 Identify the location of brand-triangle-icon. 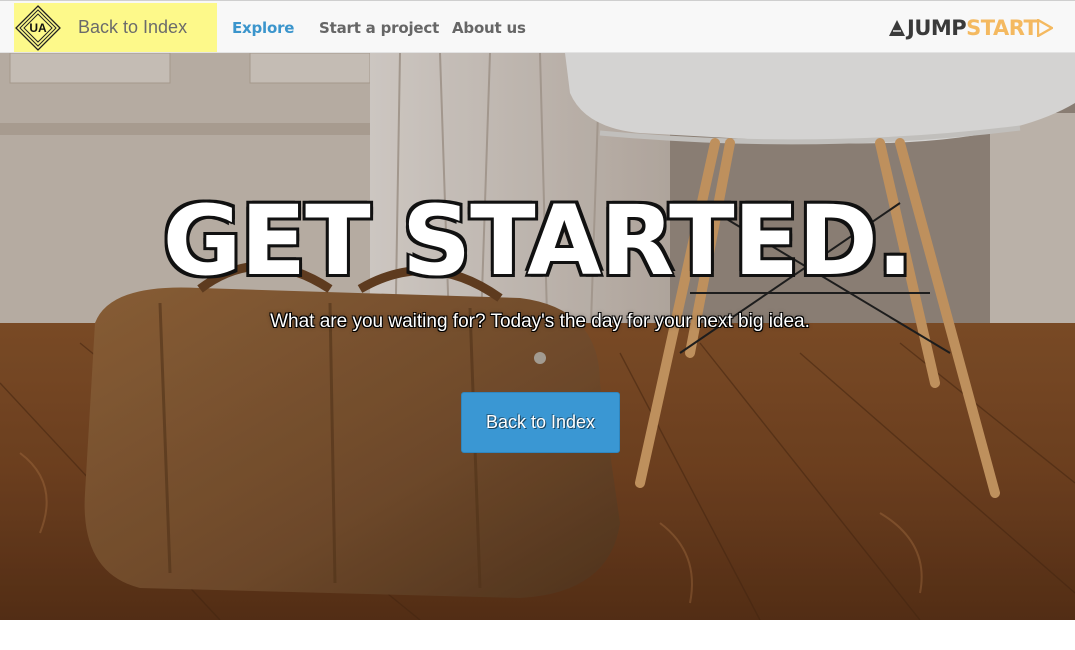
(897, 28).